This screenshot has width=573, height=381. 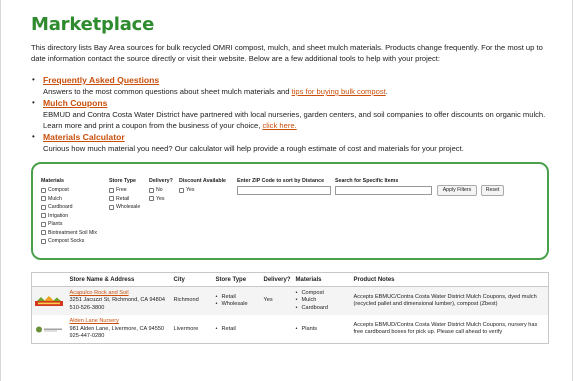 I want to click on filter-option-wholesale: Wholesale, so click(x=124, y=207).